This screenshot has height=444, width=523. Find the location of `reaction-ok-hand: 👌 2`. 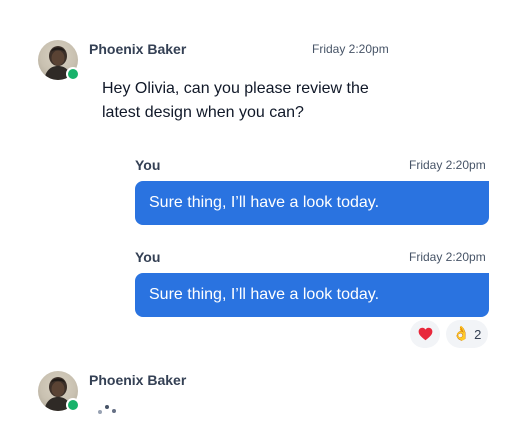

reaction-ok-hand: 👌 2 is located at coordinates (467, 334).